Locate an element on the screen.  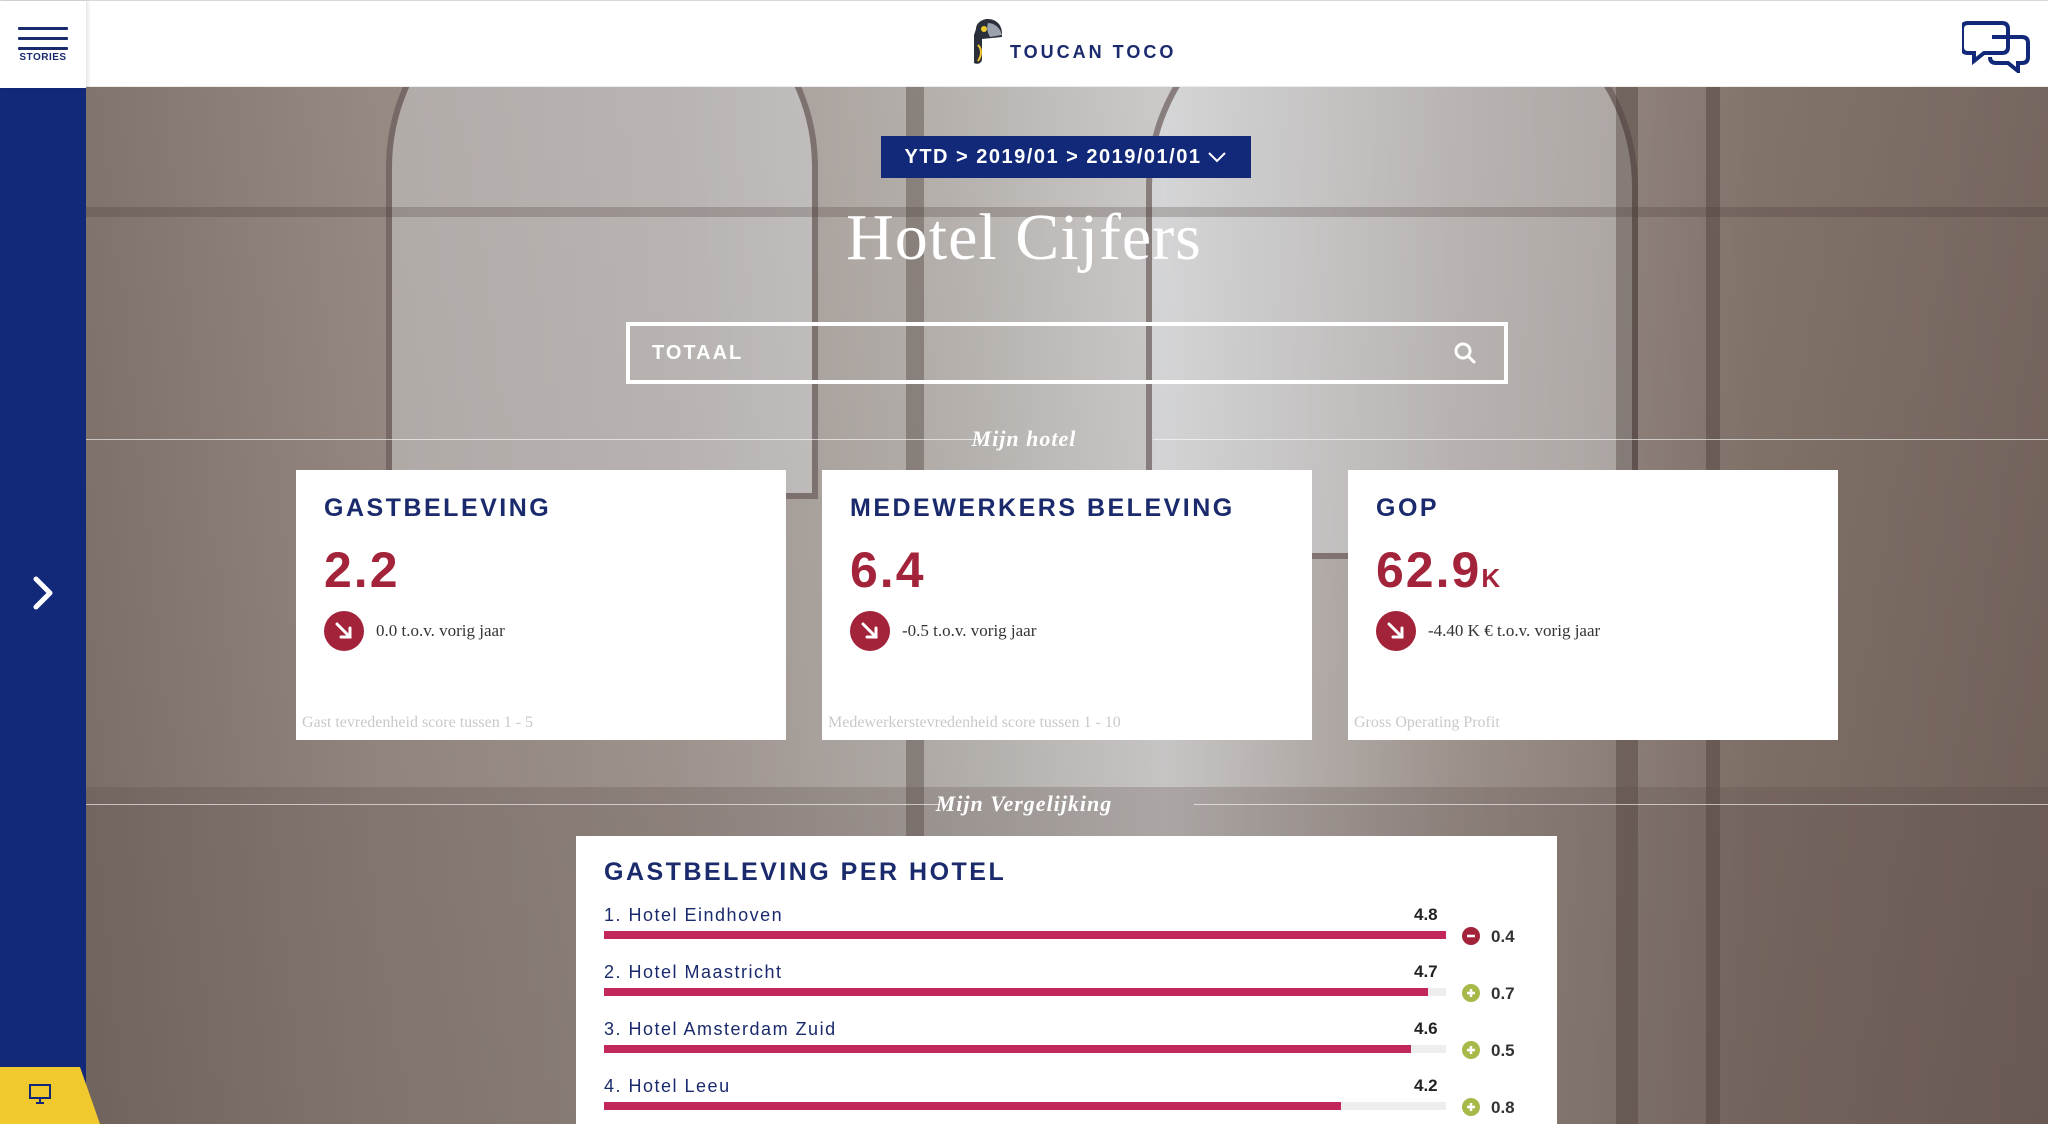
section-title-mijn-vergelijking: Mijn Vergelijking is located at coordinates (1024, 804).